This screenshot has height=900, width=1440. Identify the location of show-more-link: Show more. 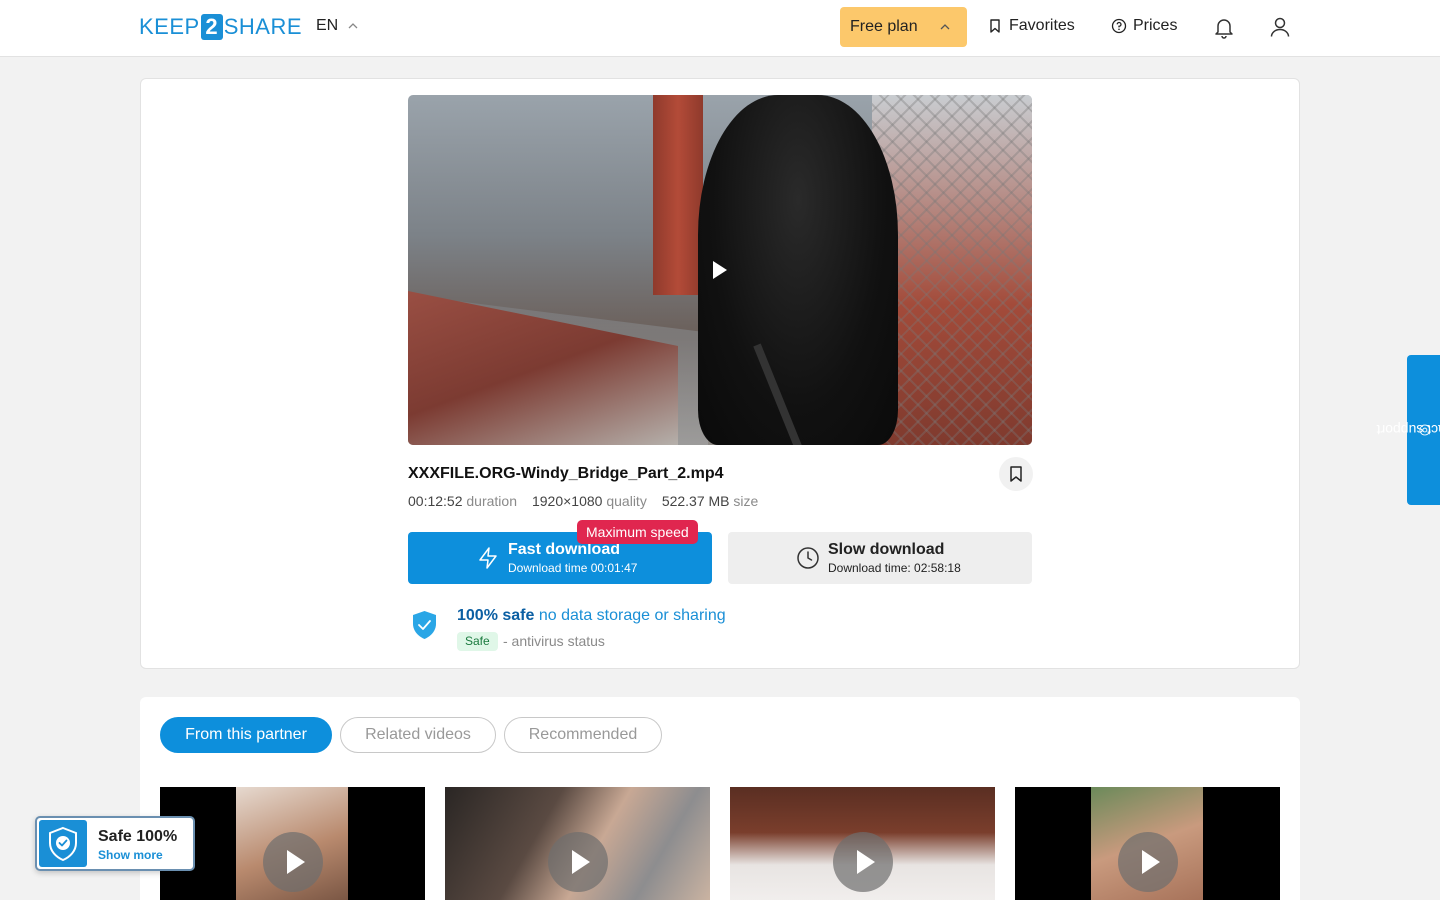
(130, 855).